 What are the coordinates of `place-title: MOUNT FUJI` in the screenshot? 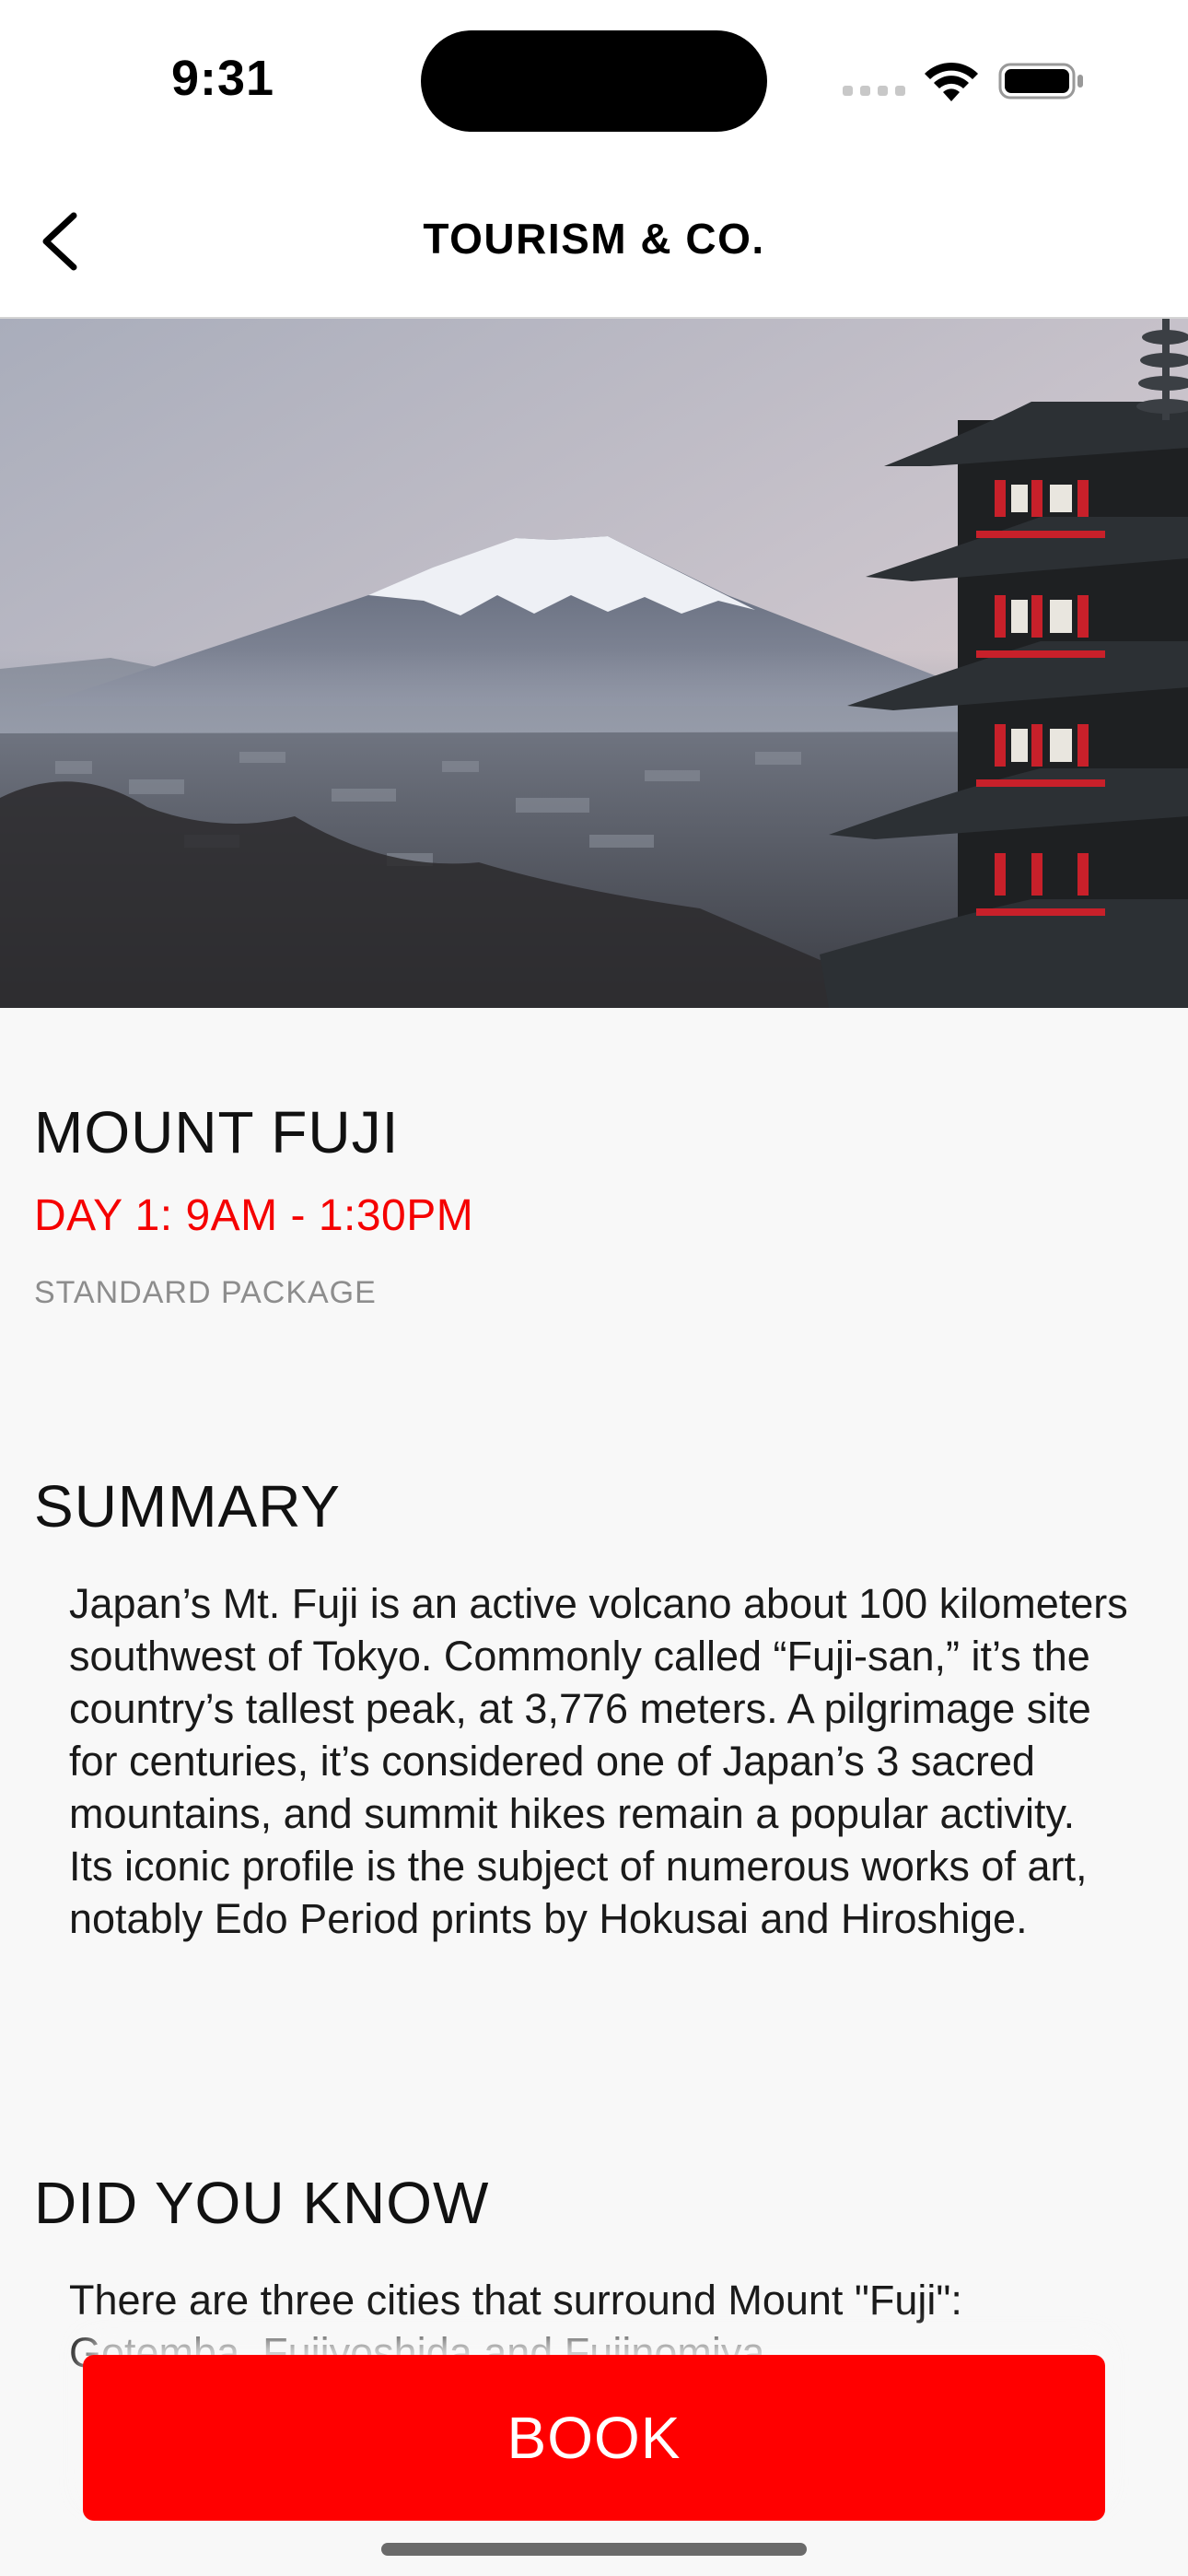 It's located at (217, 1132).